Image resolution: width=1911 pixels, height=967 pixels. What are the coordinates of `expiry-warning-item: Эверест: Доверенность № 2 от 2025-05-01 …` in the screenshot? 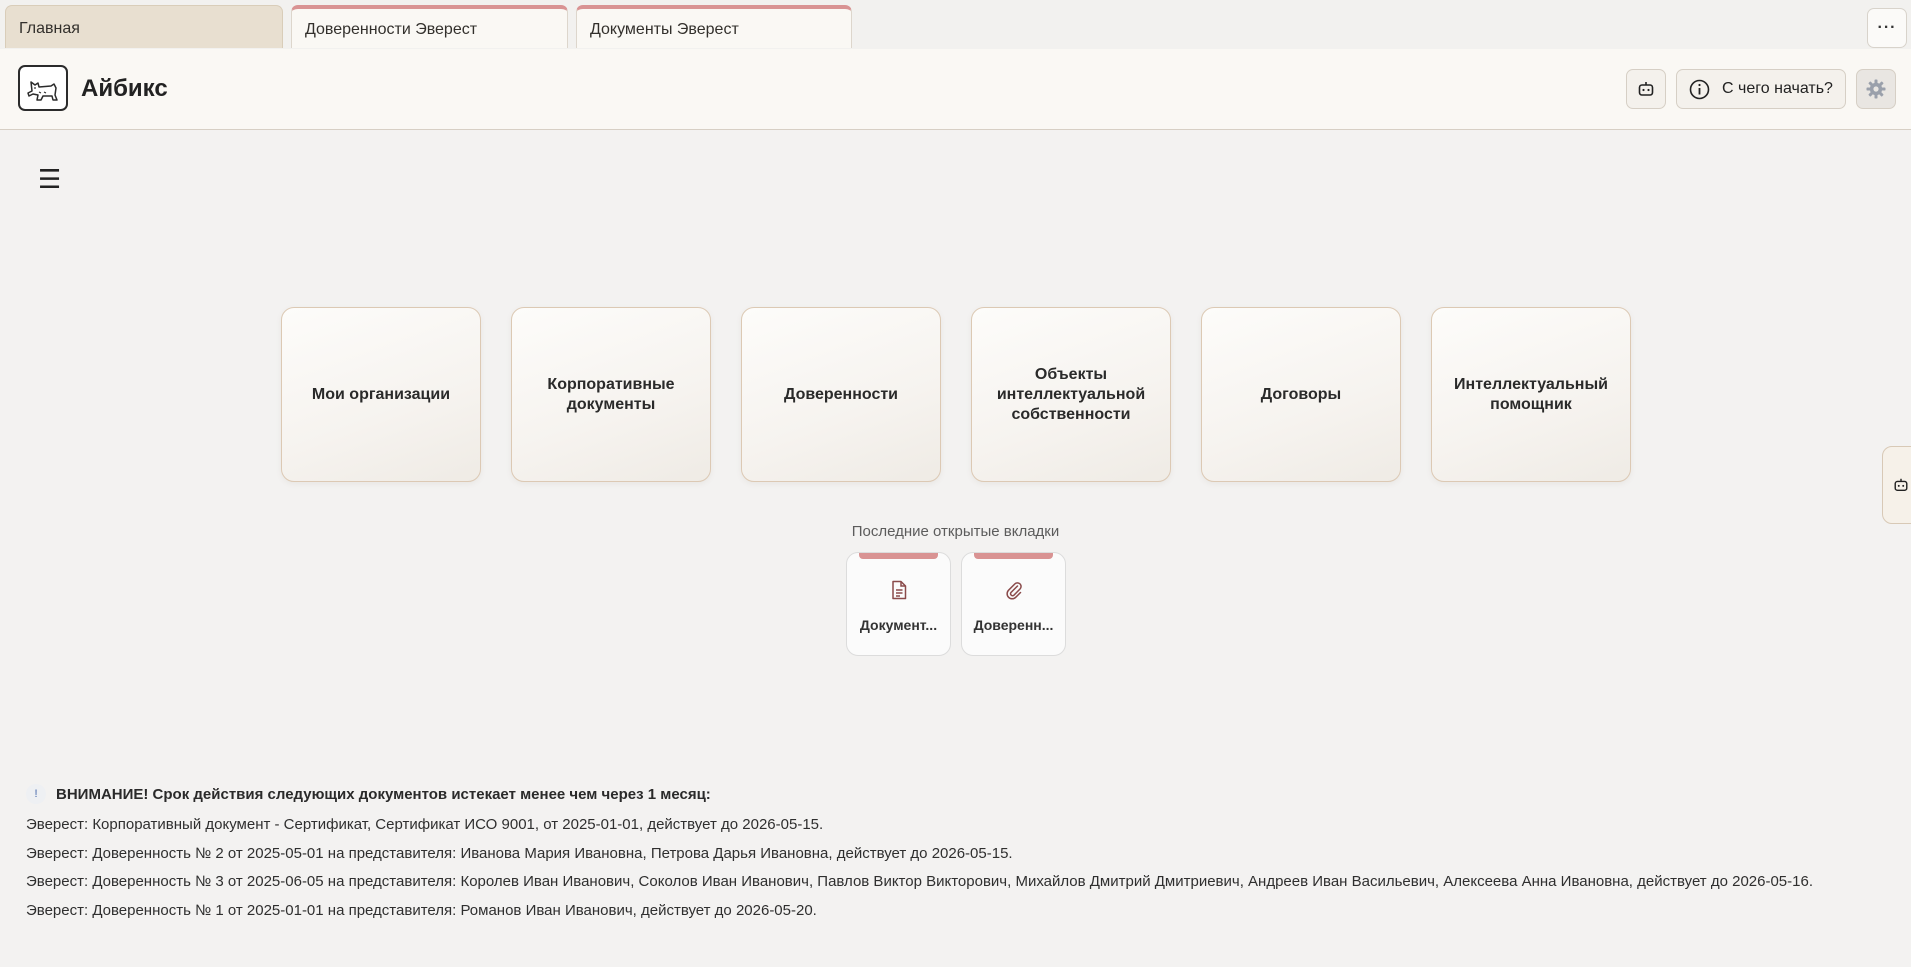 It's located at (519, 853).